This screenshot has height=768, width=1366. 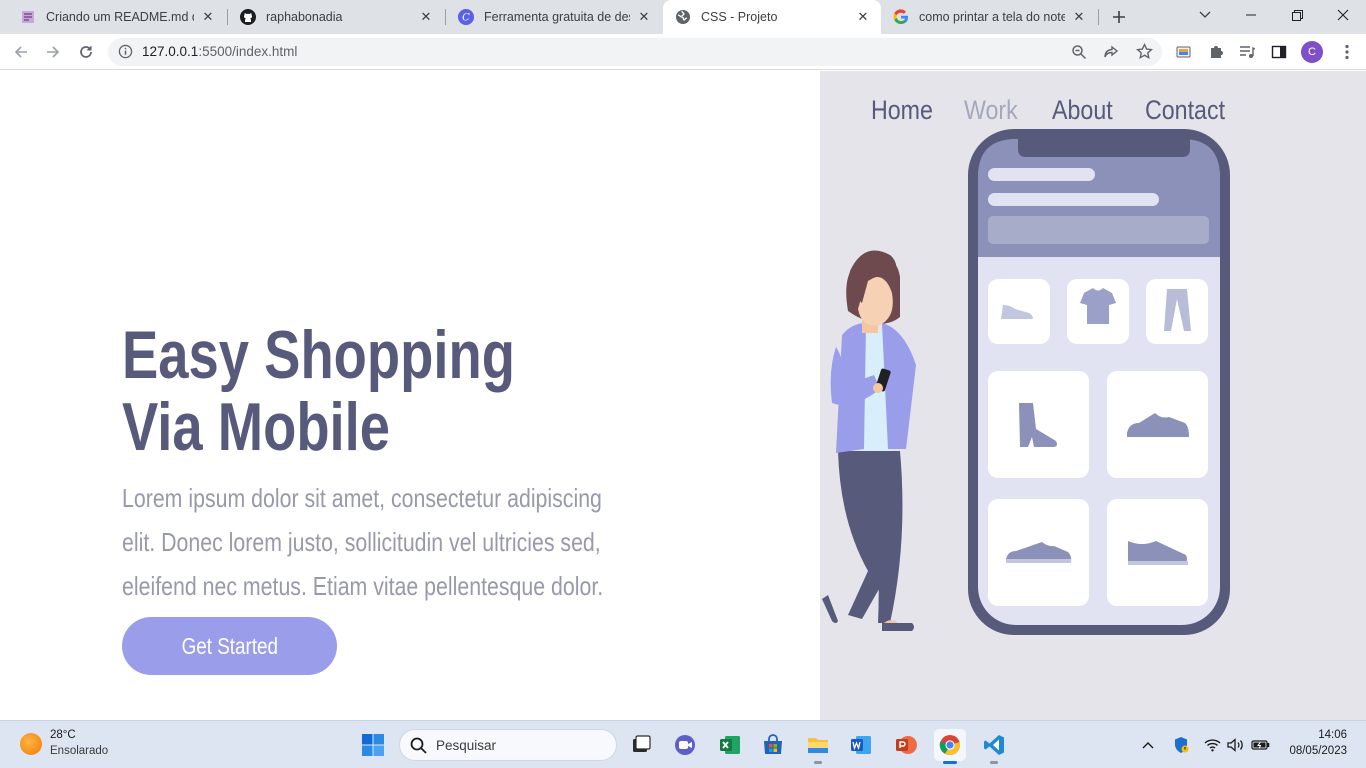 I want to click on tab-github: raphabonadia ✕, so click(x=336, y=17).